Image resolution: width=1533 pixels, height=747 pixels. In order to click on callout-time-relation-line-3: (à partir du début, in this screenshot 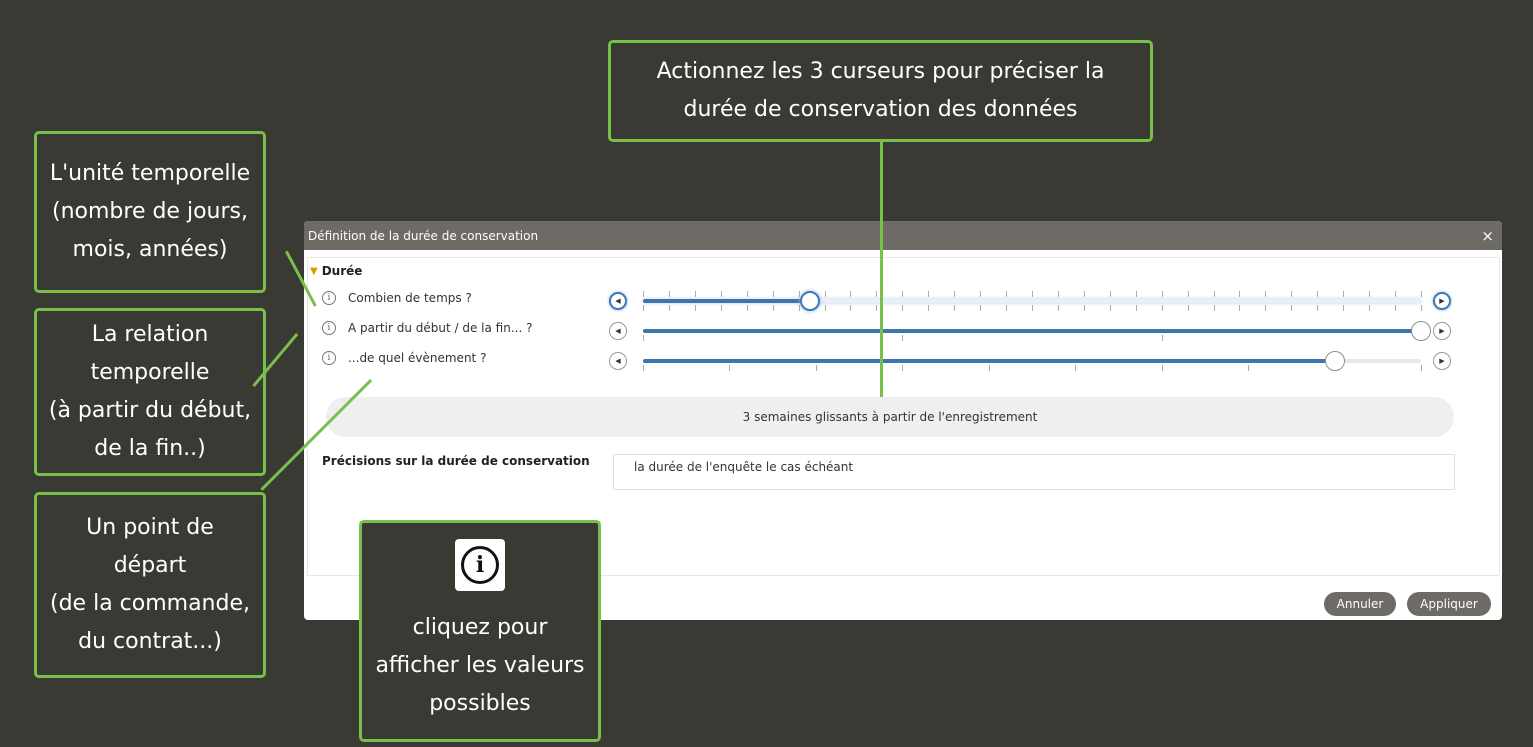, I will do `click(150, 410)`.